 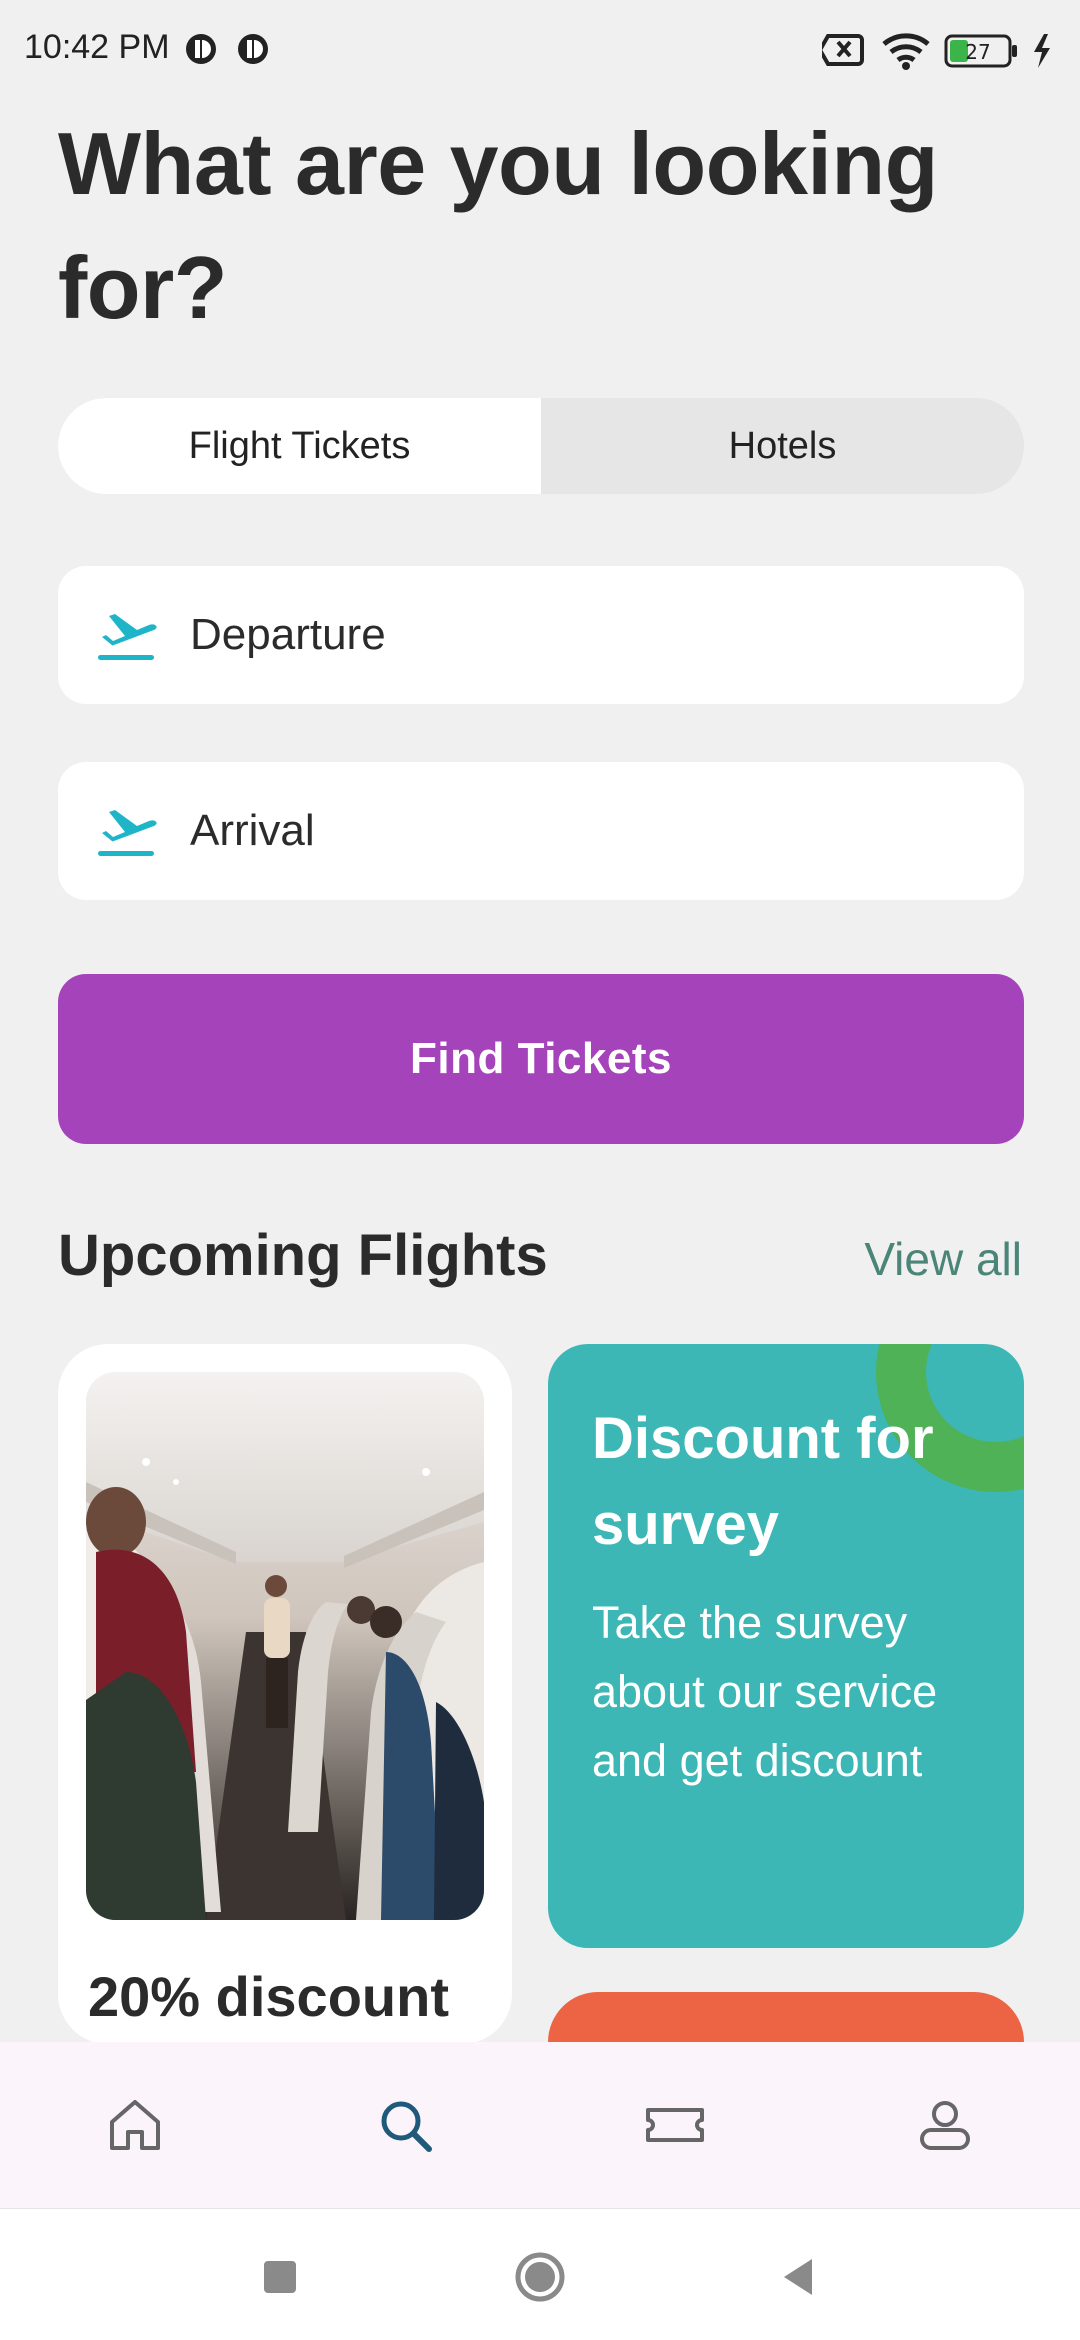 I want to click on section-title: Upcoming Flights, so click(x=303, y=1255).